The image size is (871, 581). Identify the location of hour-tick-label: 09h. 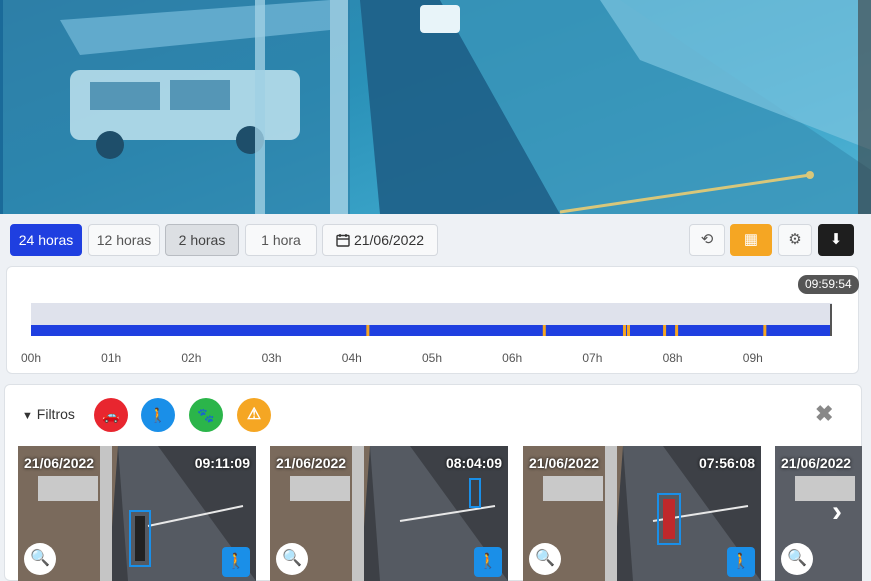
(753, 358).